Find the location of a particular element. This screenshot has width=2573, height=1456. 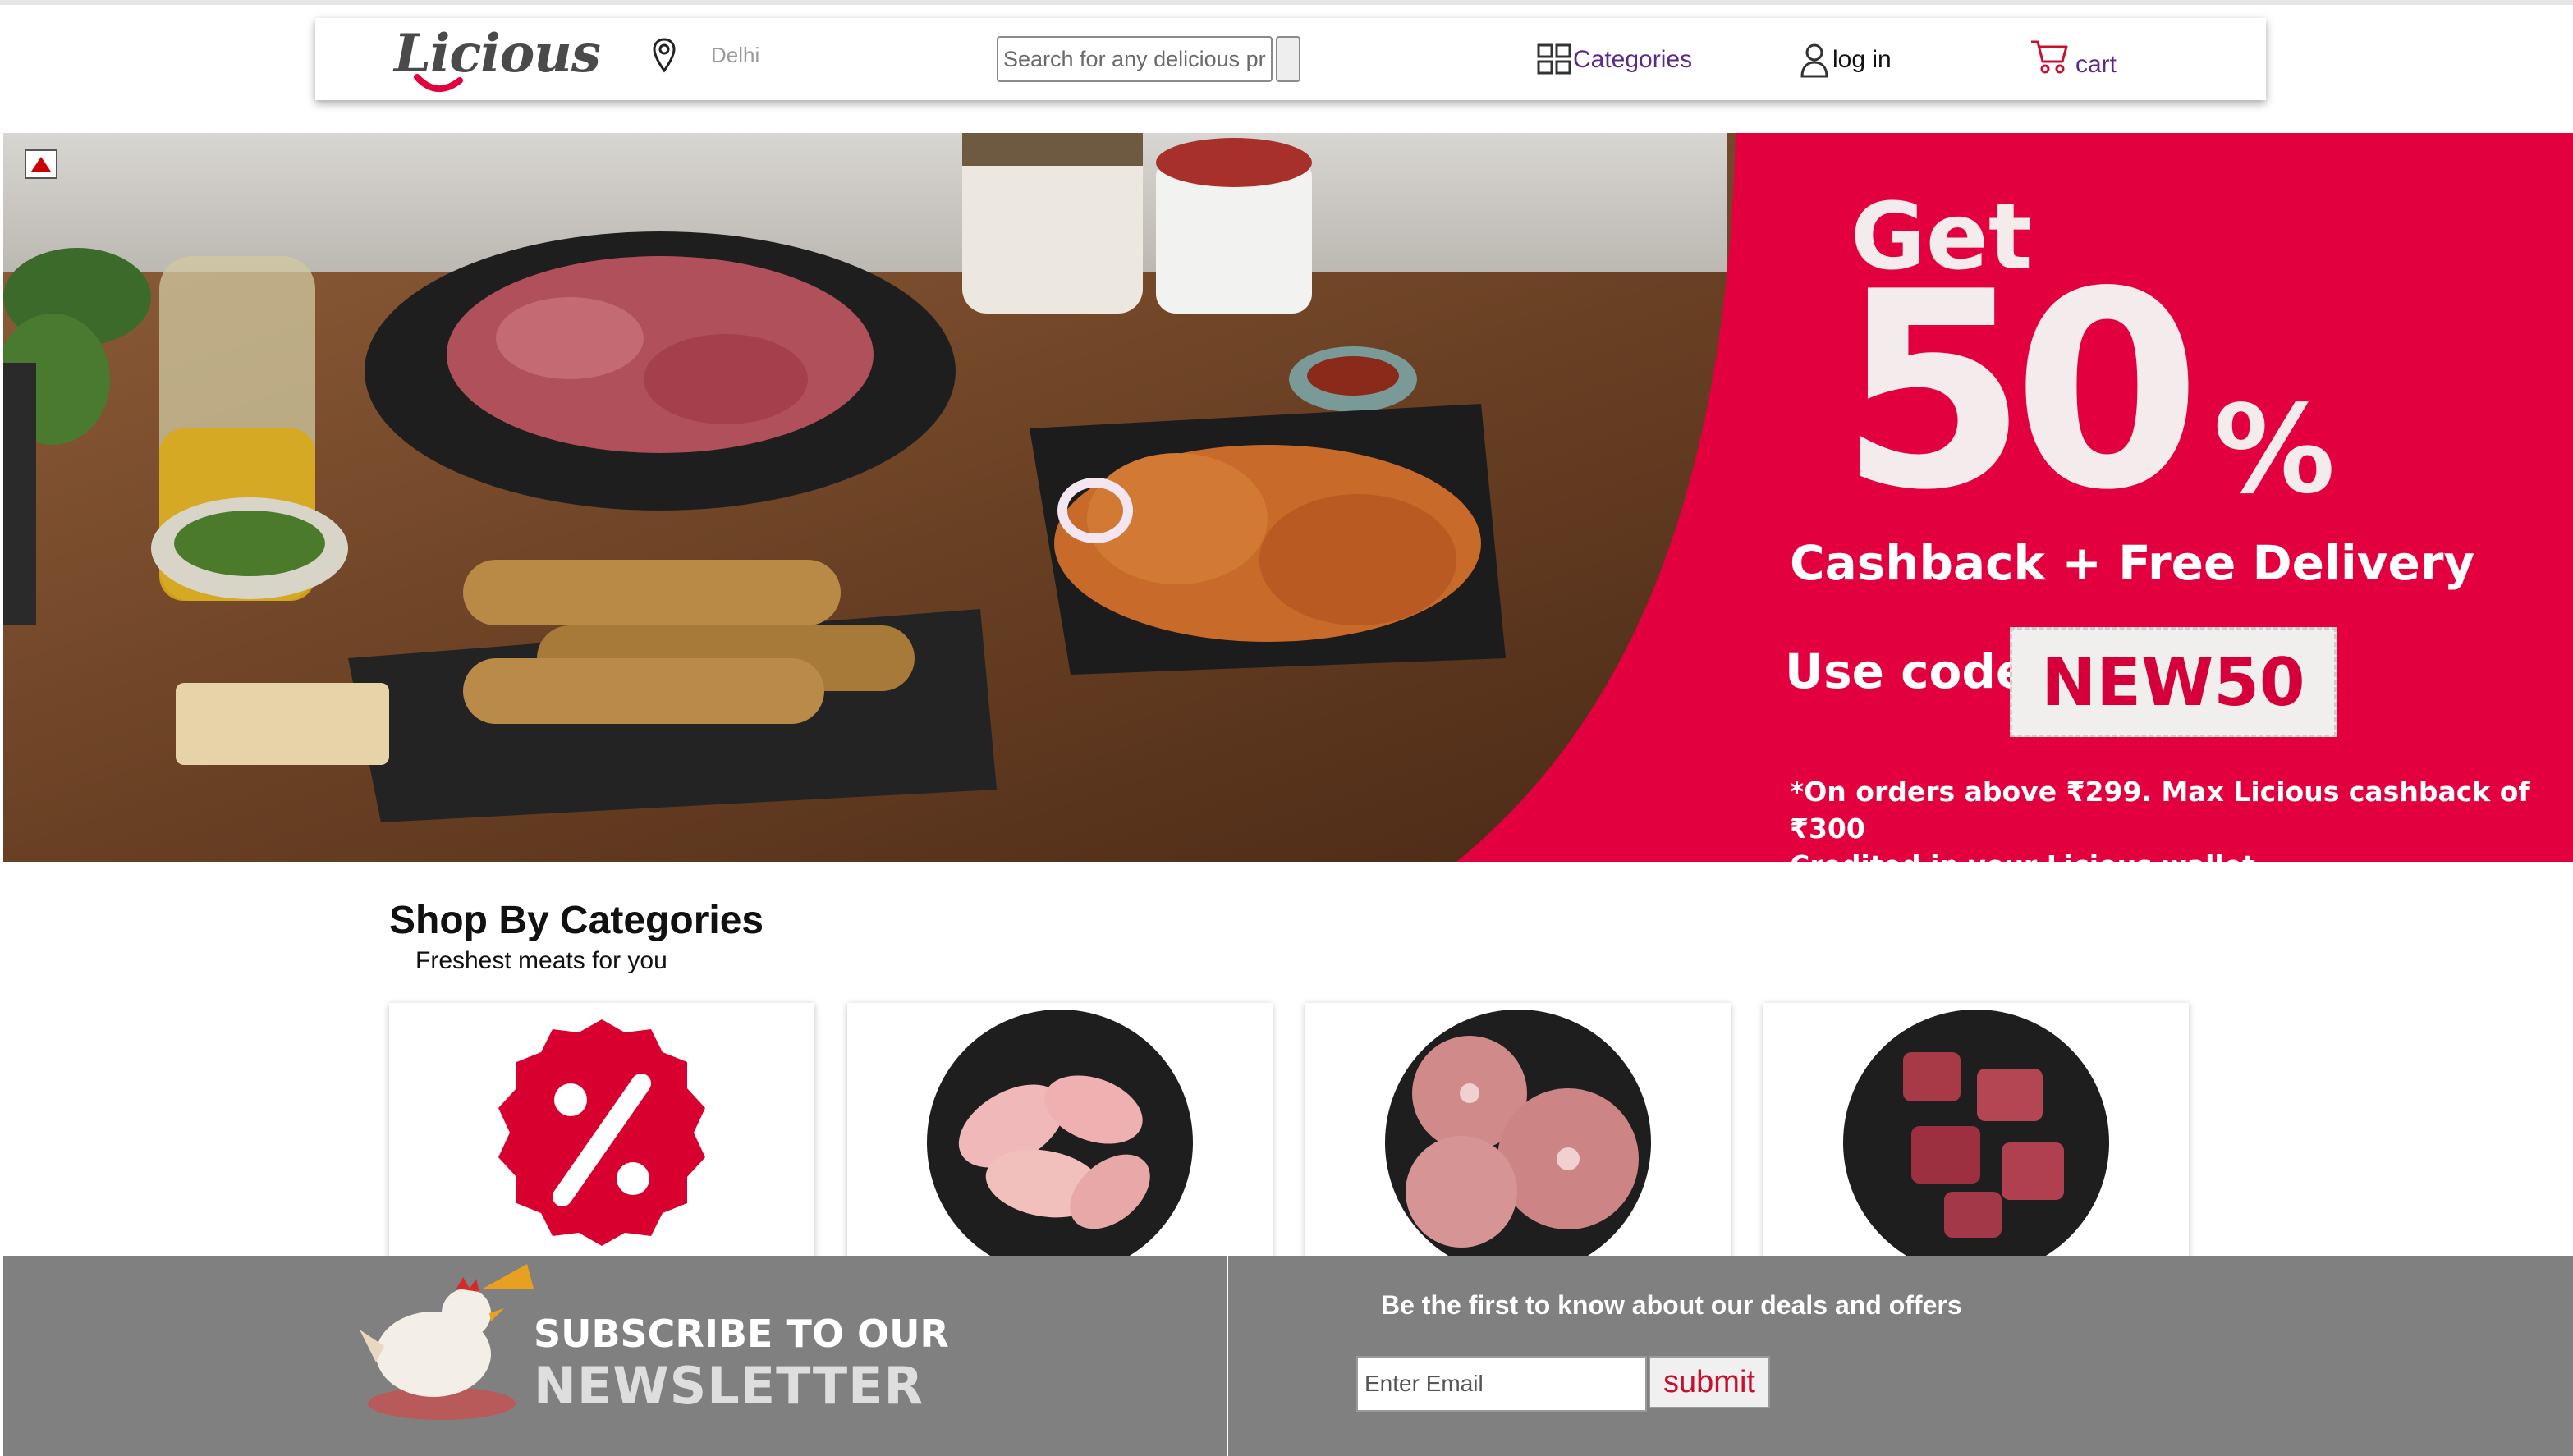

cart-link: cart is located at coordinates (2073, 60).